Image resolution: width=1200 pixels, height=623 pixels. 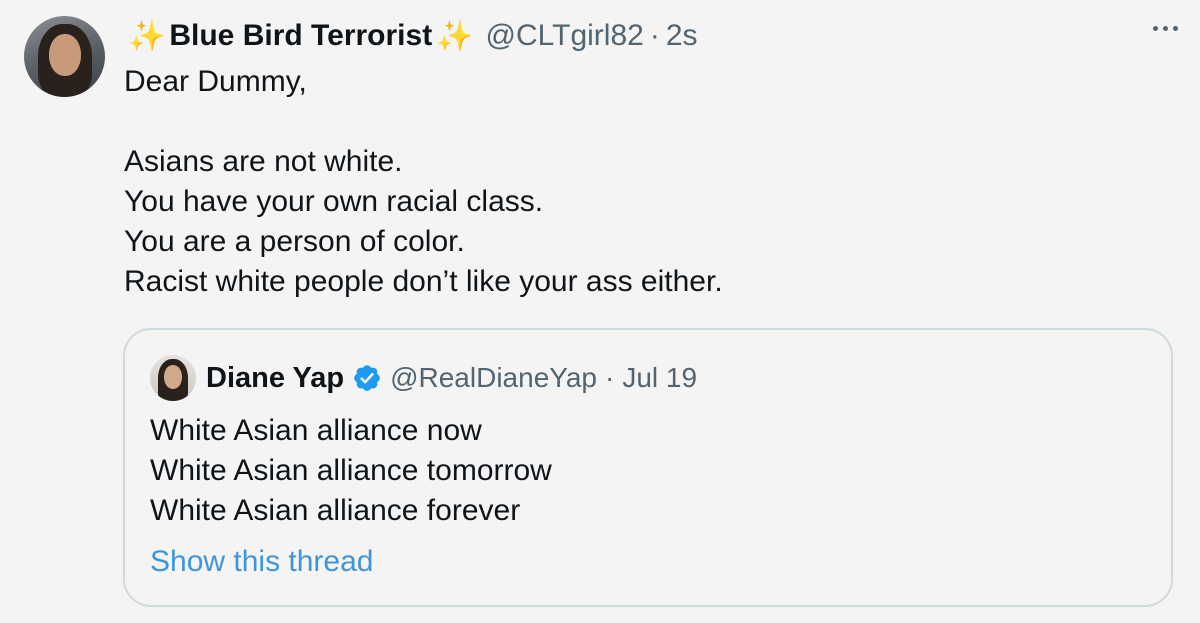 I want to click on quoted-text-line: White Asian alliance now, so click(x=316, y=430).